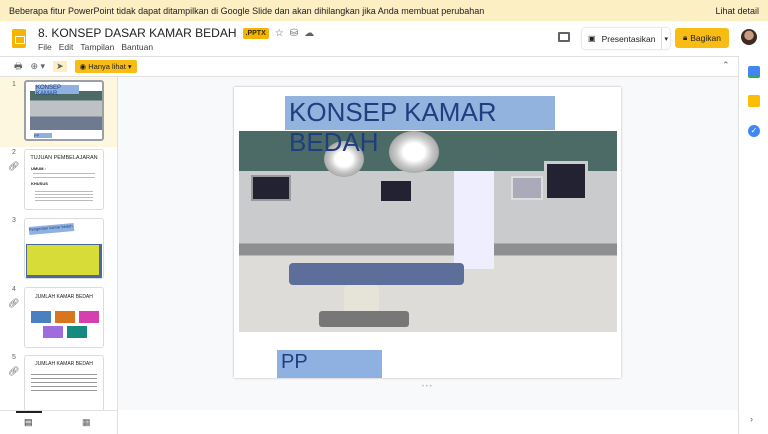 This screenshot has height=434, width=768. What do you see at coordinates (749, 37) in the screenshot?
I see `avatar` at bounding box center [749, 37].